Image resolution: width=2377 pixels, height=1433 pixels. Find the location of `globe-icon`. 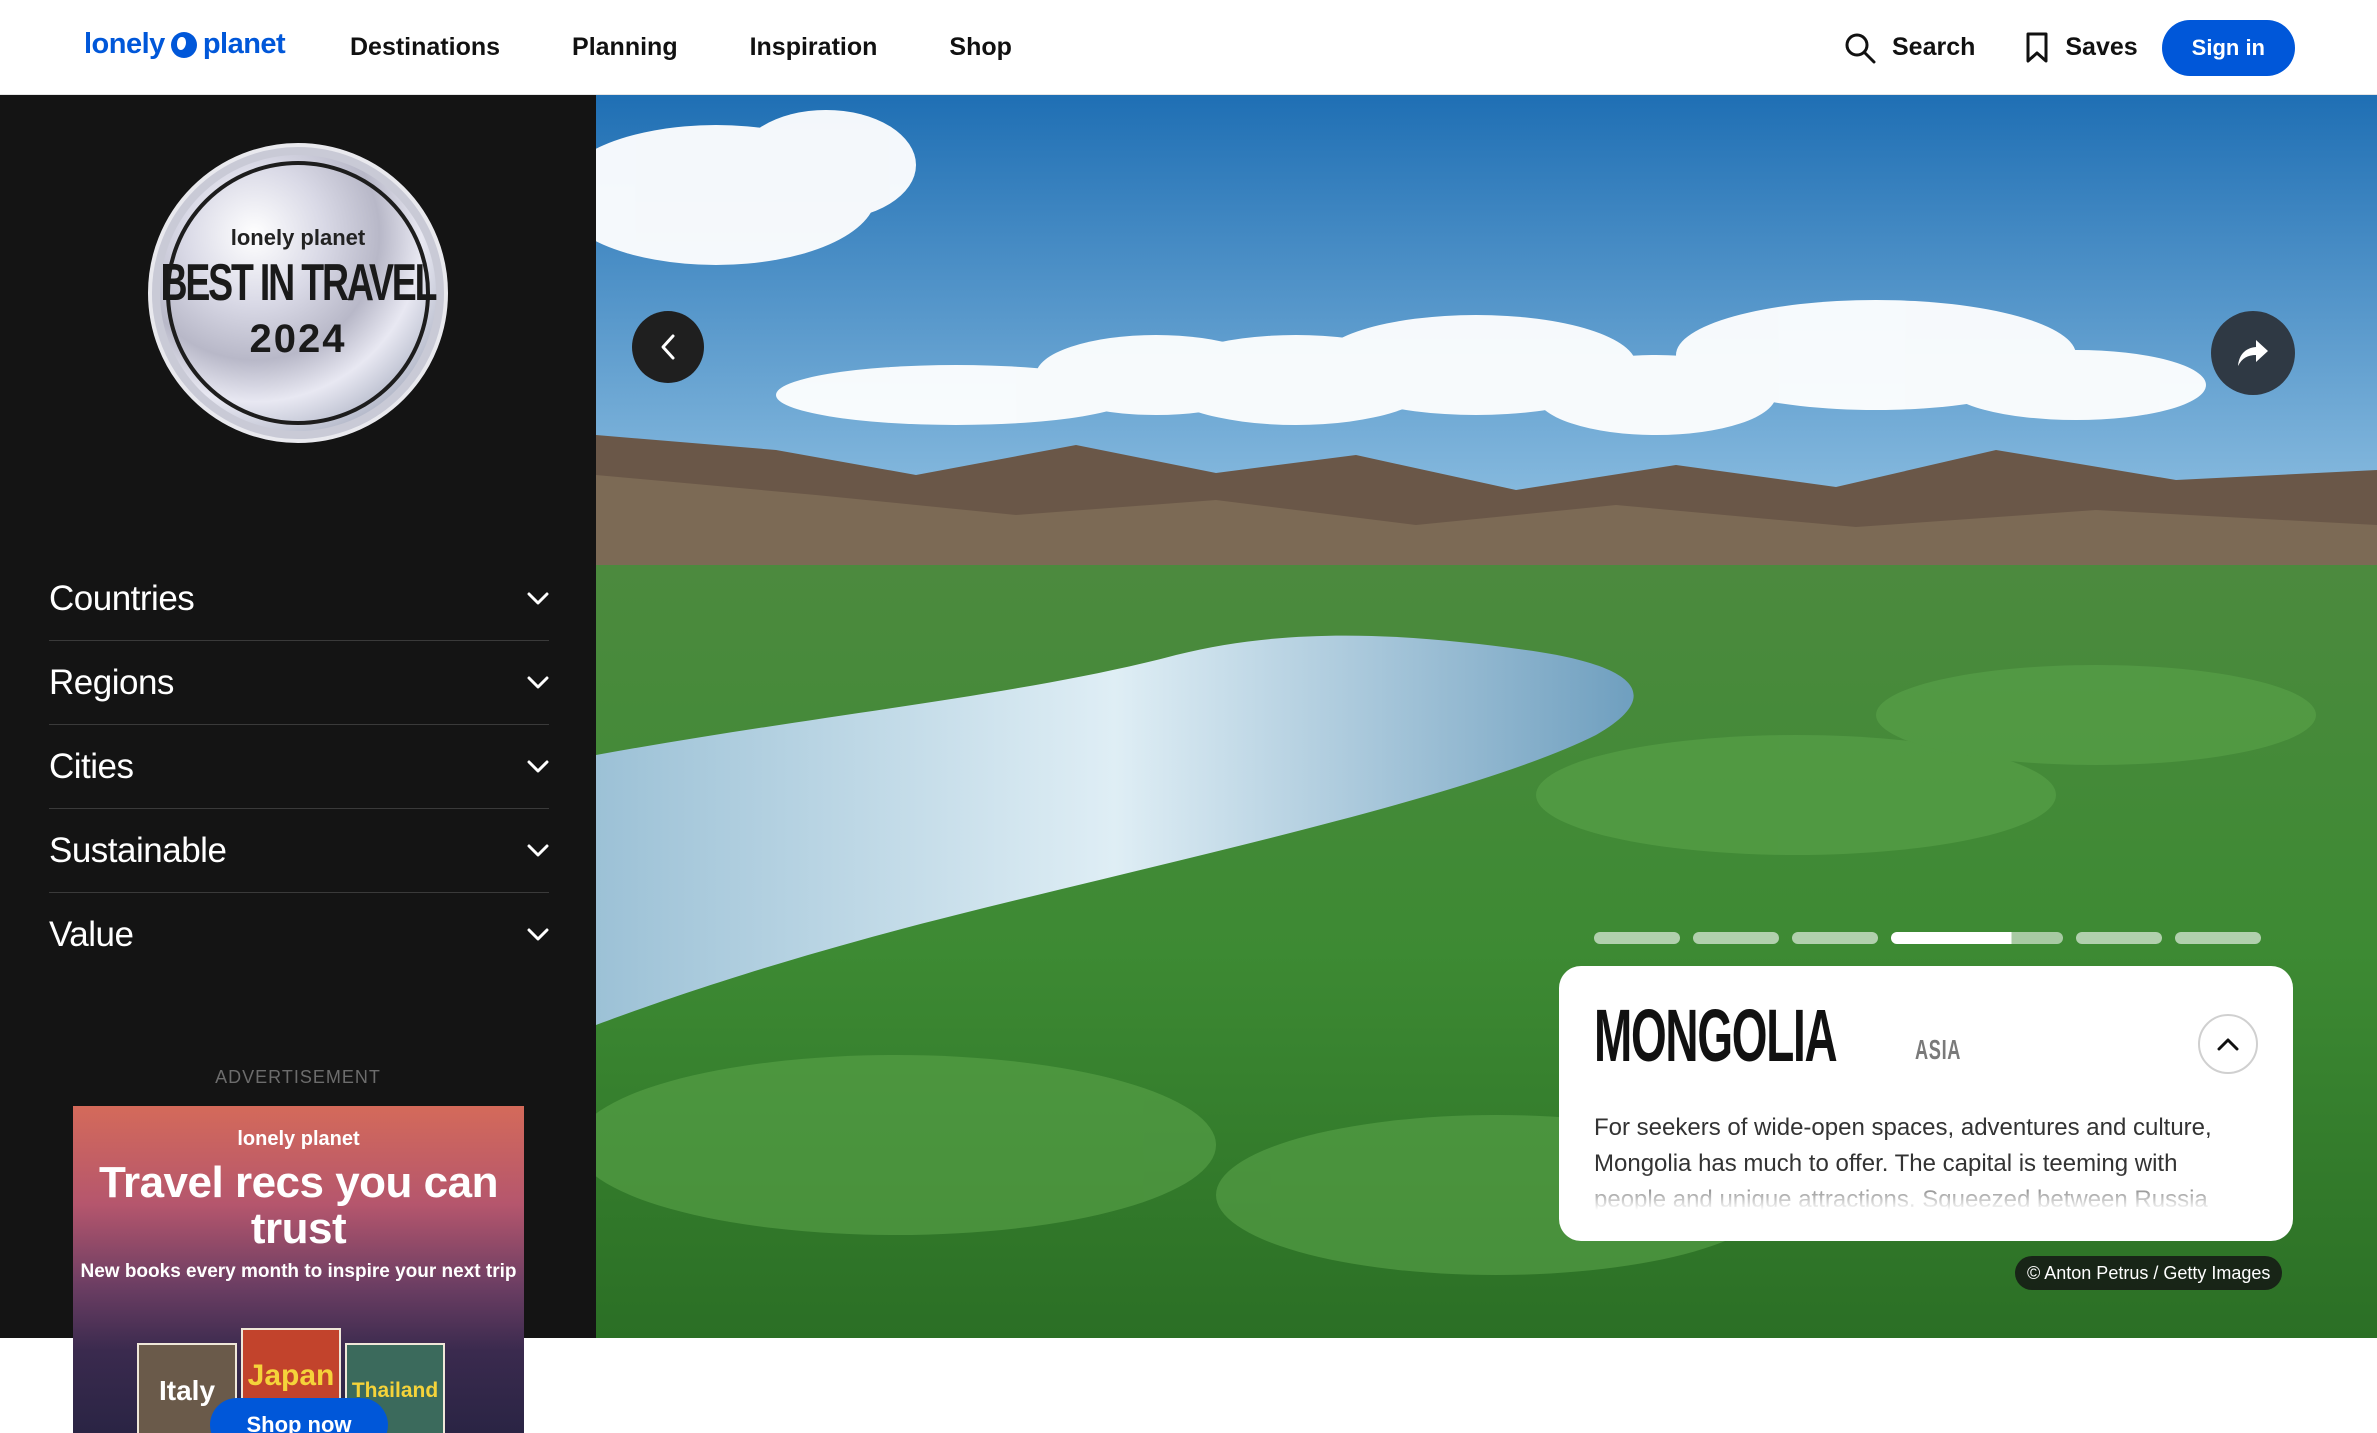

globe-icon is located at coordinates (183, 44).